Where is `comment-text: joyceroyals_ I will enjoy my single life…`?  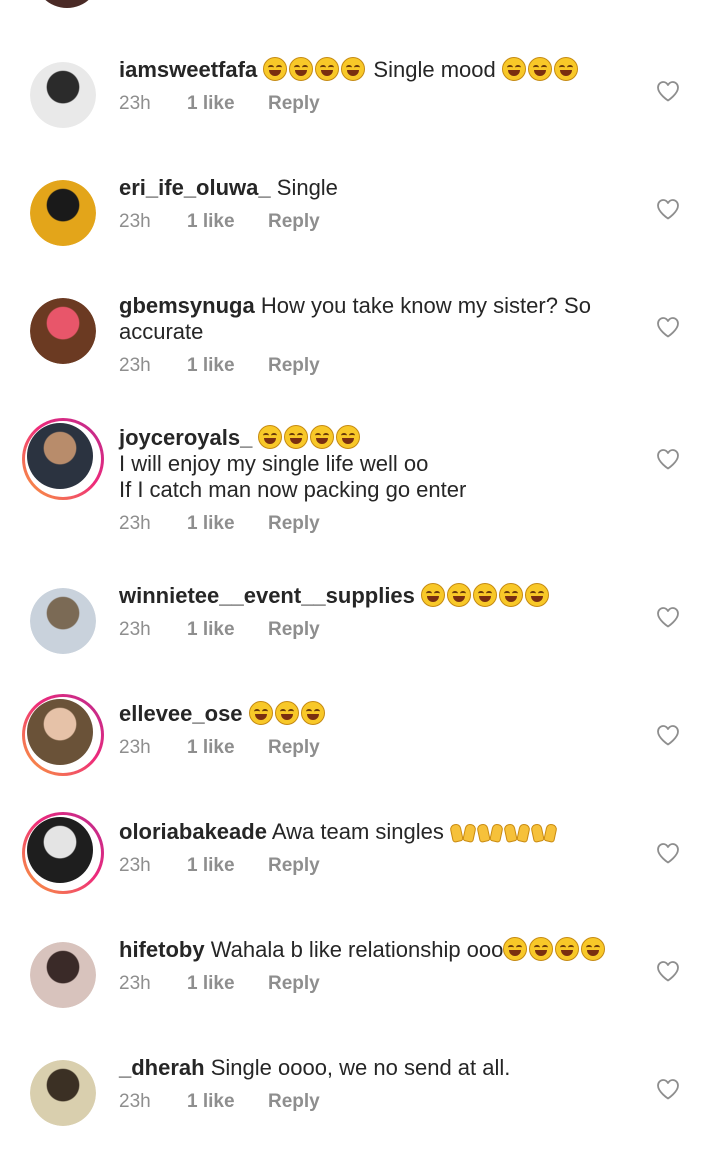
comment-text: joyceroyals_ I will enjoy my single life… is located at coordinates (379, 464).